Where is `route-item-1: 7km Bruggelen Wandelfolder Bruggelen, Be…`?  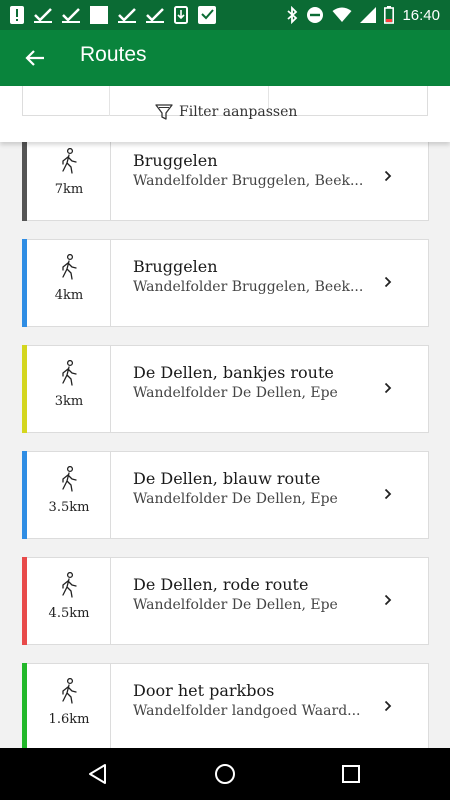
route-item-1: 7km Bruggelen Wandelfolder Bruggelen, Be… is located at coordinates (225, 177).